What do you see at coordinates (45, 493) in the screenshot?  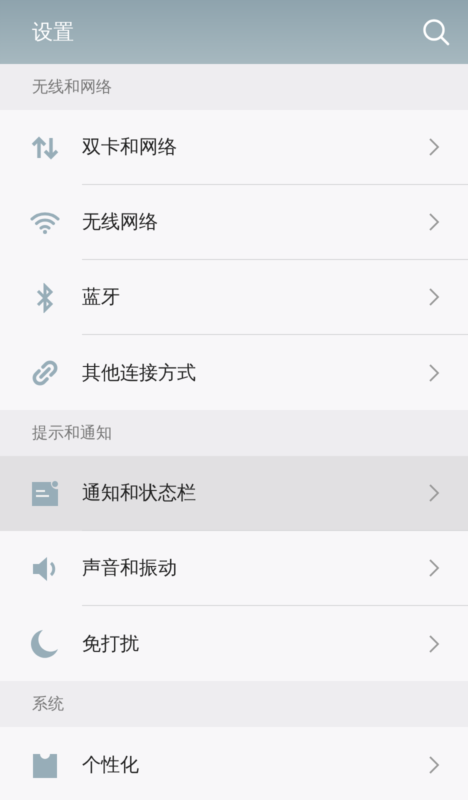 I see `notification-icon` at bounding box center [45, 493].